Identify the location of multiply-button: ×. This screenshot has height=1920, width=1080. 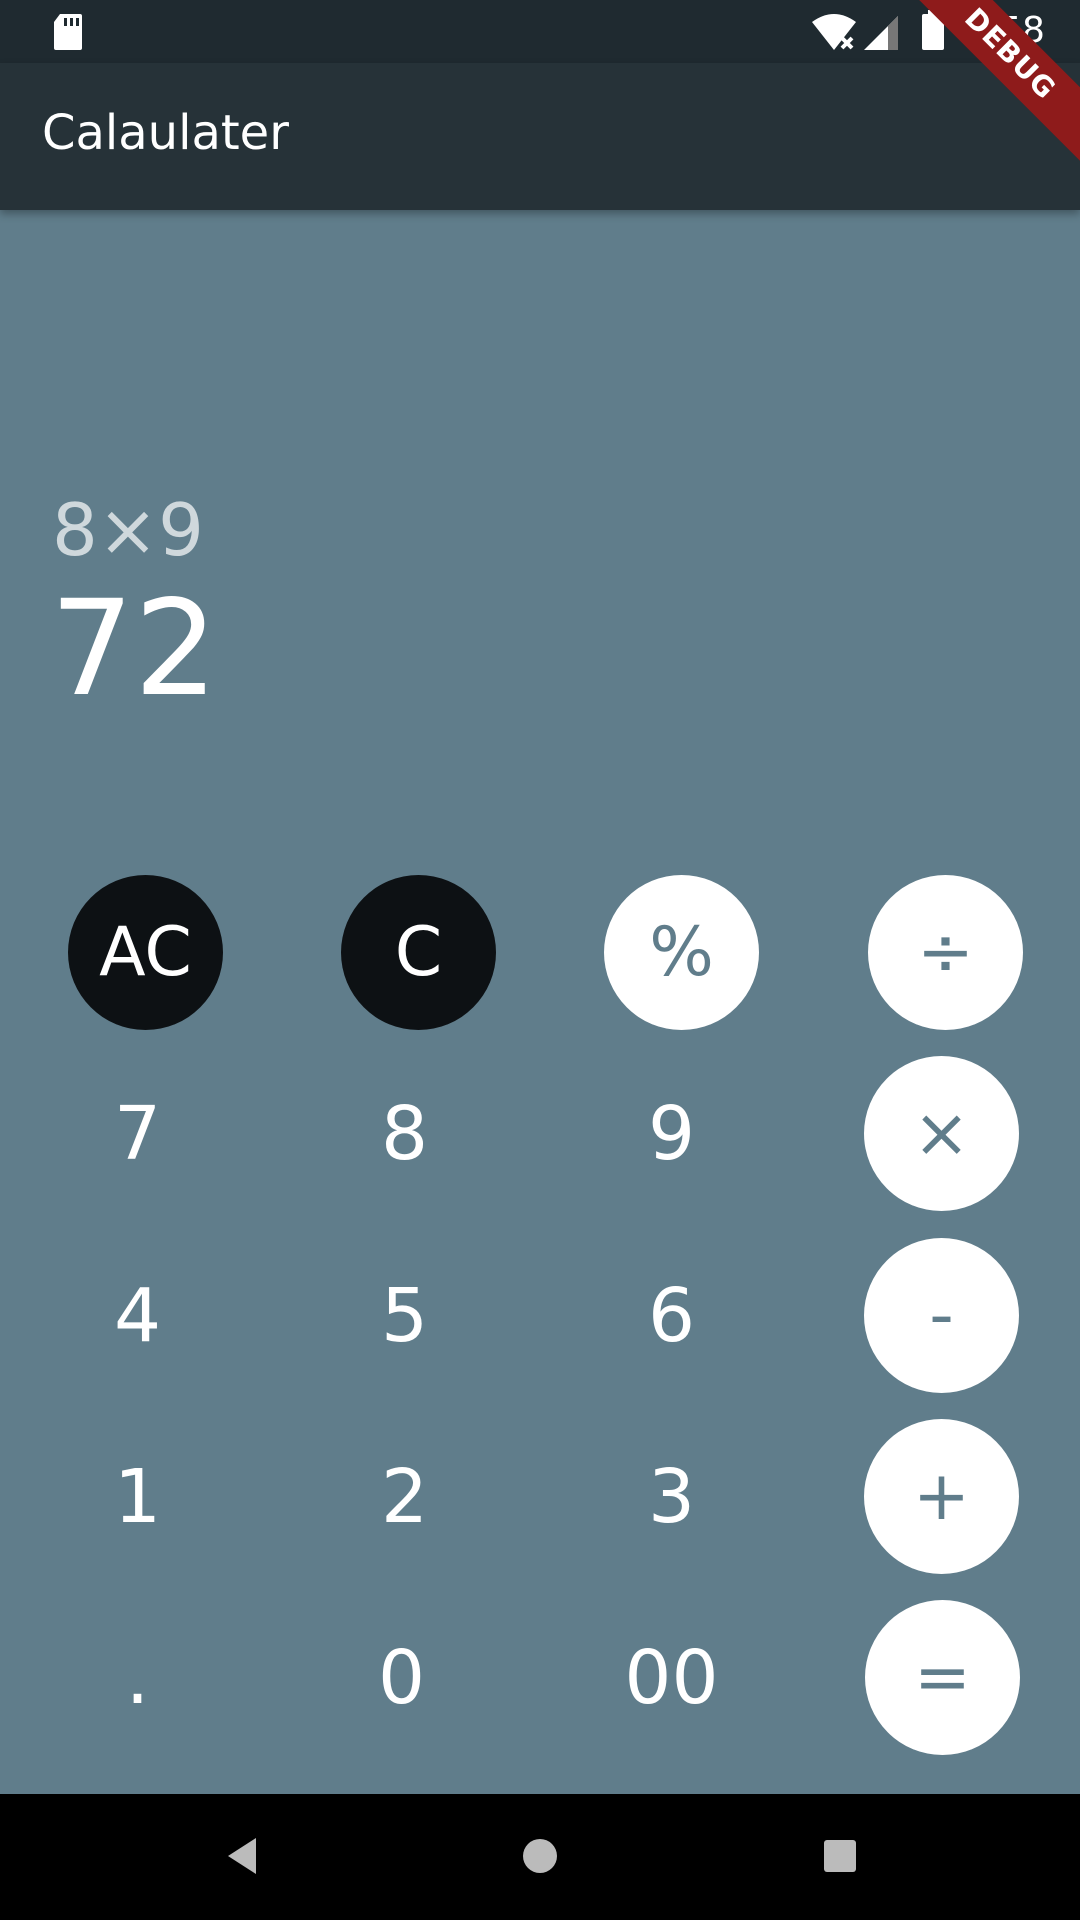
(941, 1133).